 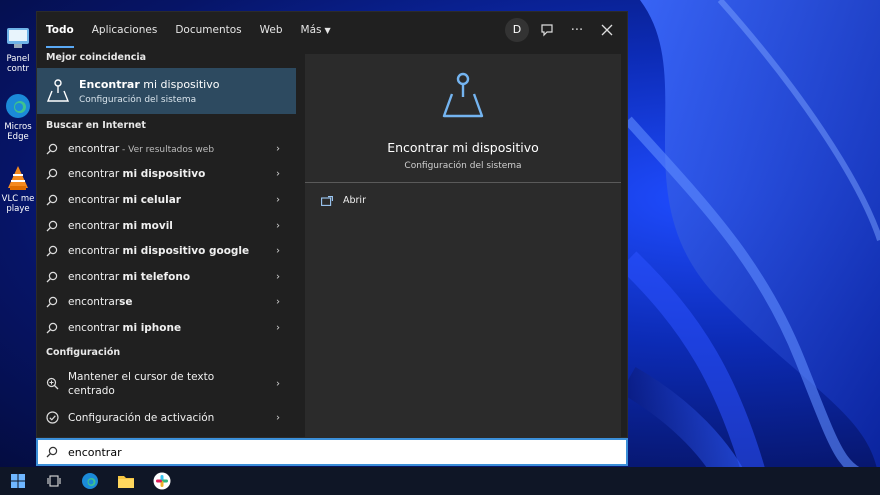 I want to click on web-result-item: encontrar mi celular ›, so click(x=166, y=200).